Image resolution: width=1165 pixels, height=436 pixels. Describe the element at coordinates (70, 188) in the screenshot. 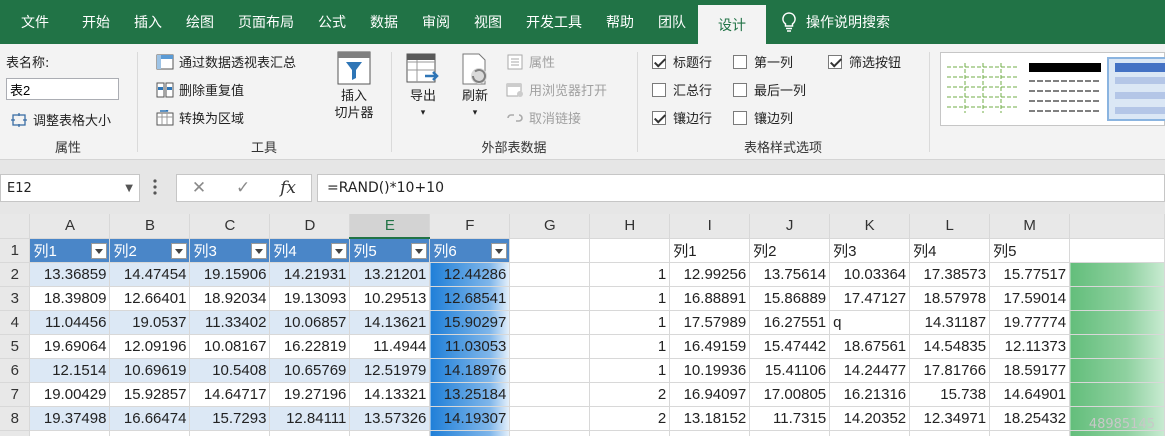

I see `name-box: E12 ▼` at that location.